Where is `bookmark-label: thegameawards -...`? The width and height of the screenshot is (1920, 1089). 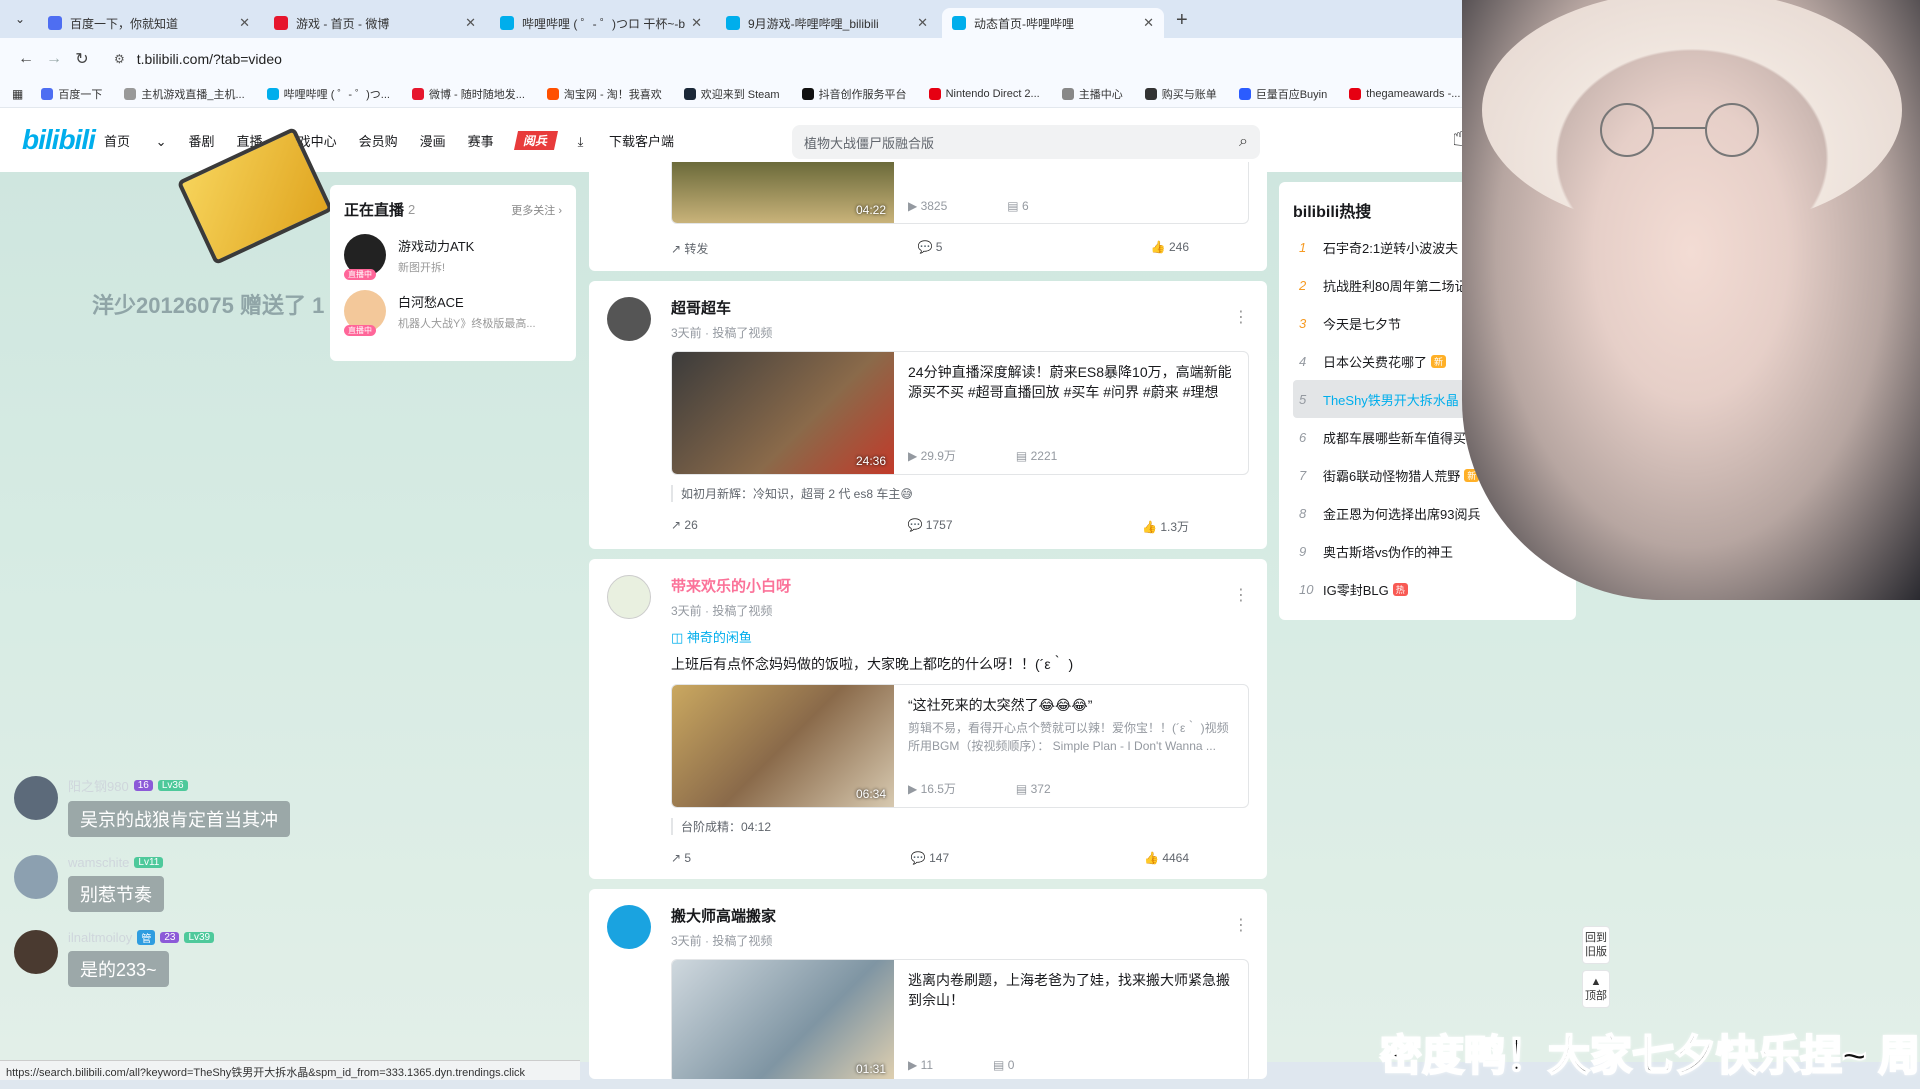
bookmark-label: thegameawards -... is located at coordinates (1413, 93).